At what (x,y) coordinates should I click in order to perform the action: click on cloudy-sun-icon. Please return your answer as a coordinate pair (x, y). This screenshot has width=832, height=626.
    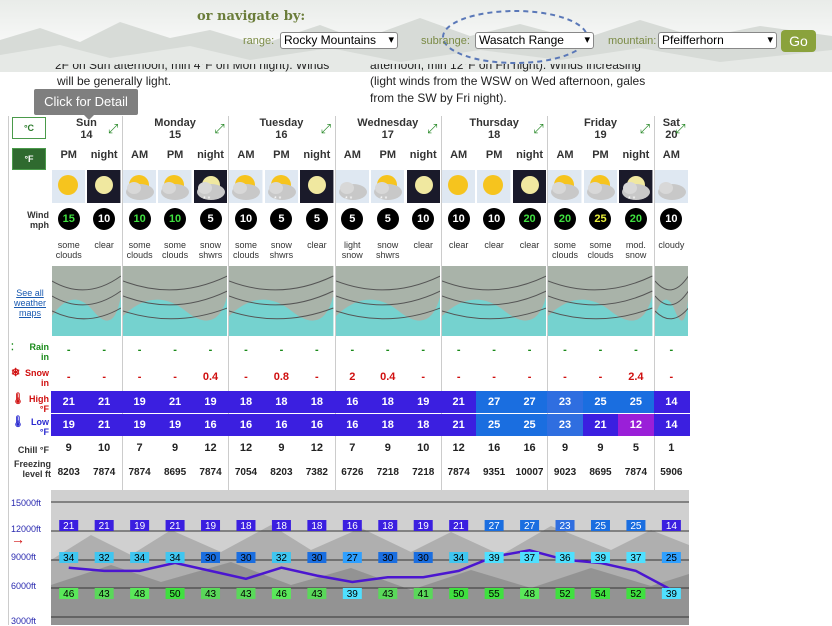
    Looking at the image, I should click on (175, 186).